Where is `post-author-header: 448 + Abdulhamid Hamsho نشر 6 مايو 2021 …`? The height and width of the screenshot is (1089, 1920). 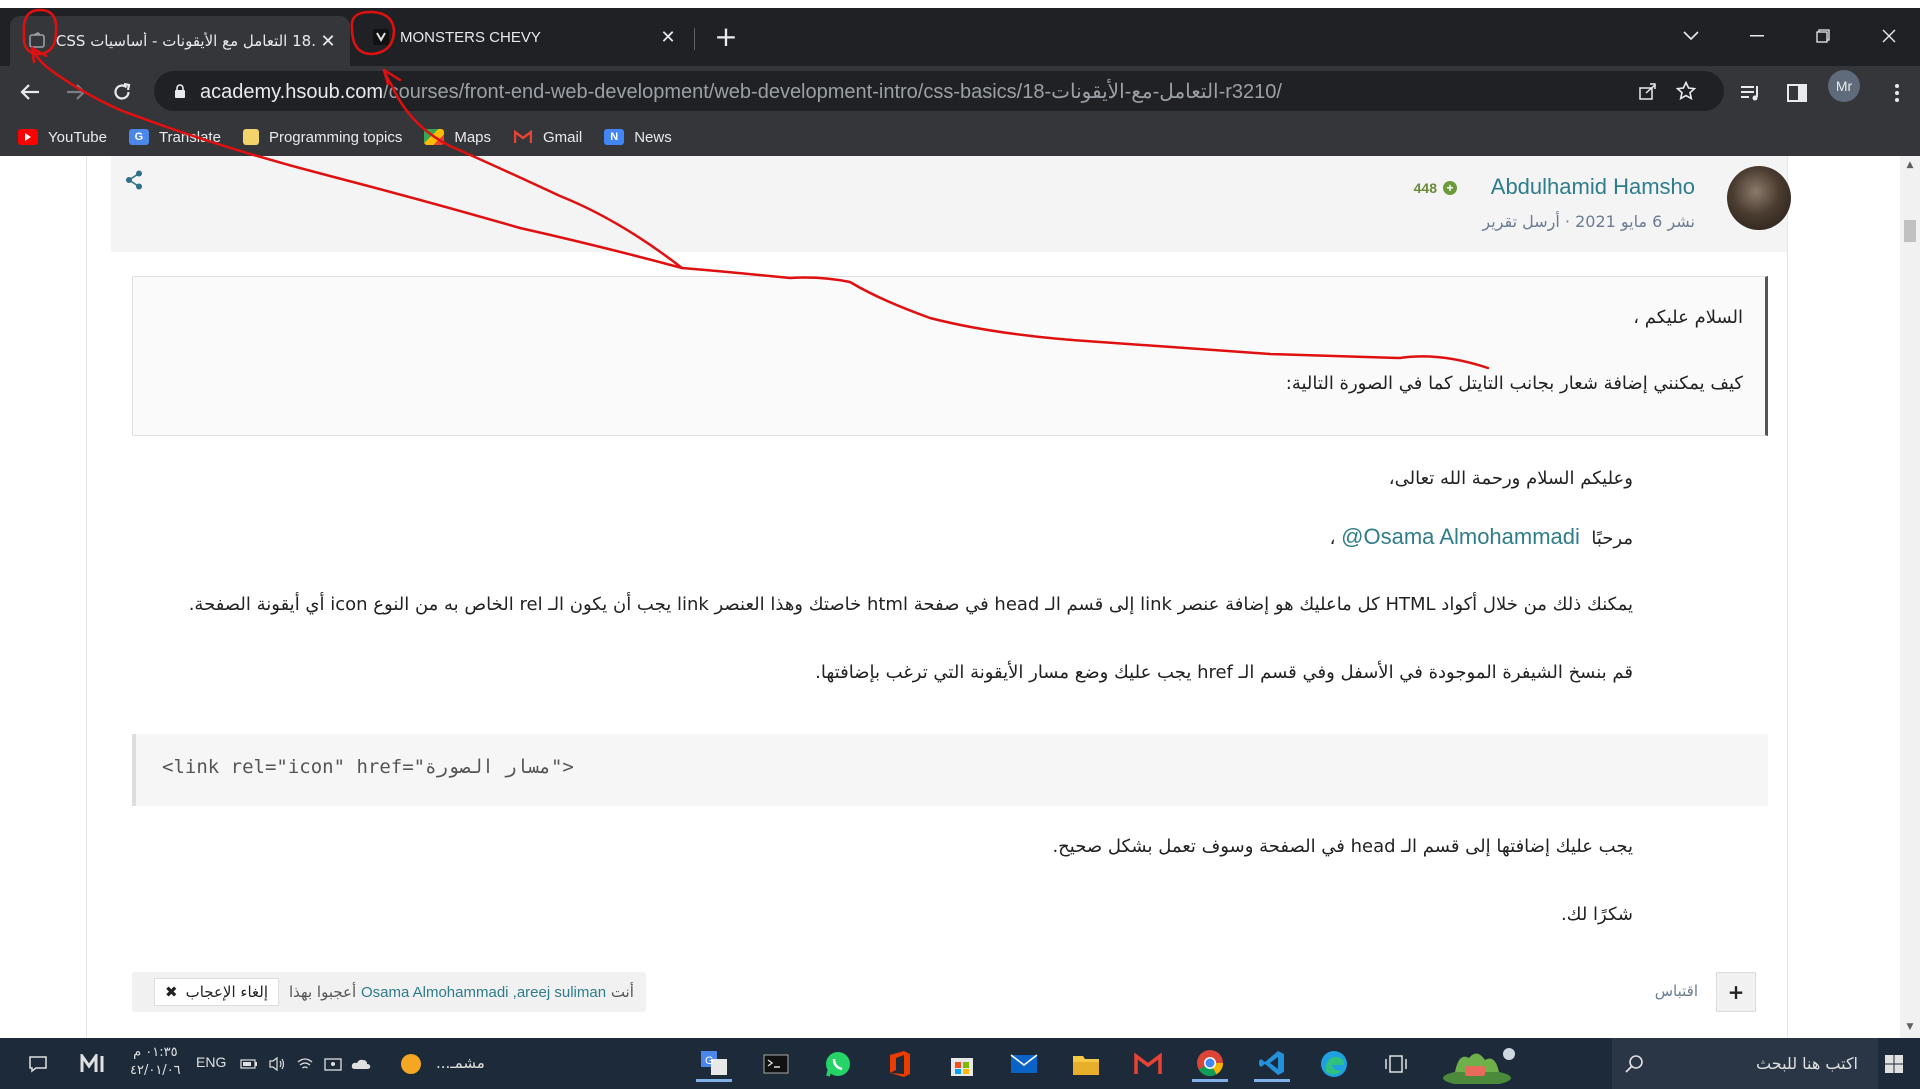
post-author-header: 448 + Abdulhamid Hamsho نشر 6 مايو 2021 … is located at coordinates (951, 204).